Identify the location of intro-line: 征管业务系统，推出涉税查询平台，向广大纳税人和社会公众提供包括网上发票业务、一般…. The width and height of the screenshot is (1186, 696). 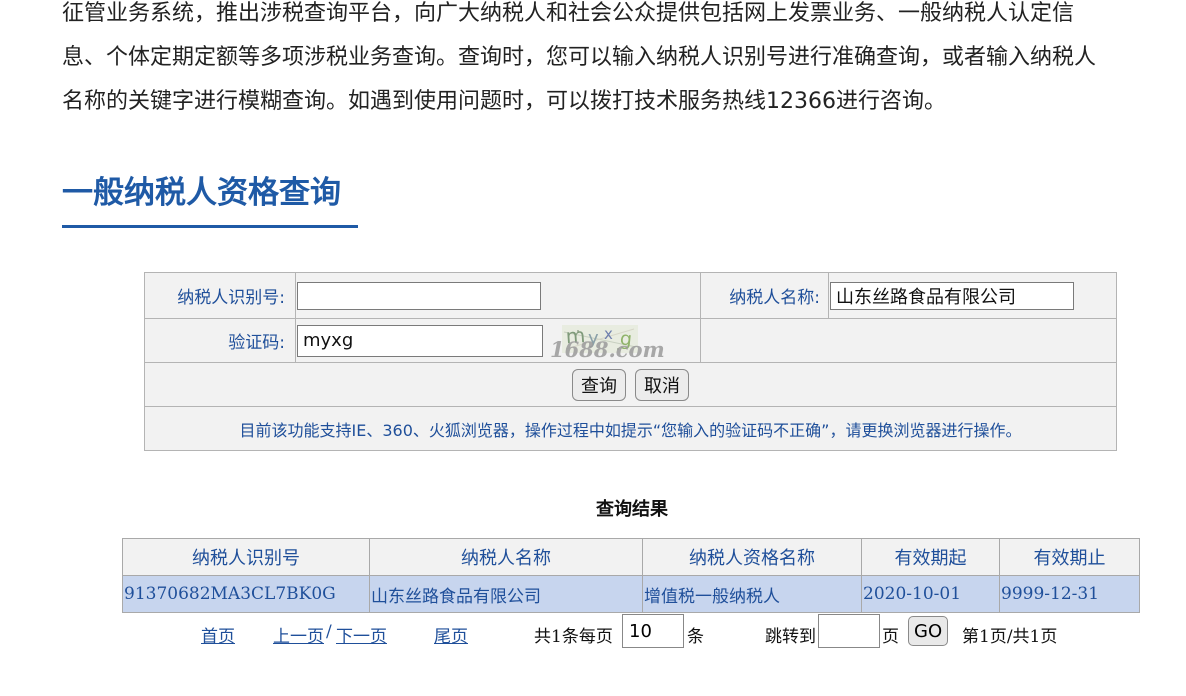
(568, 13).